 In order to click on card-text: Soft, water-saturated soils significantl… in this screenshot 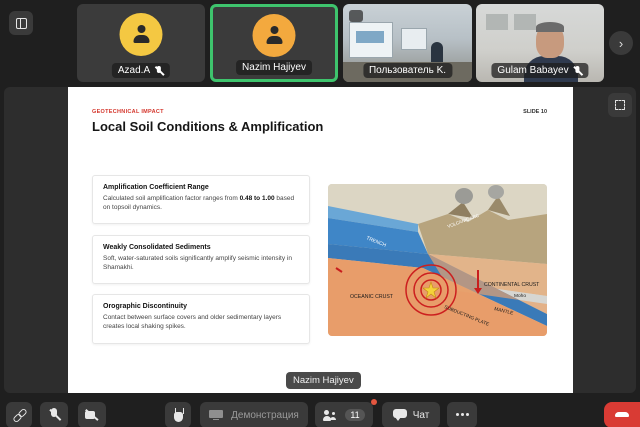, I will do `click(197, 263)`.